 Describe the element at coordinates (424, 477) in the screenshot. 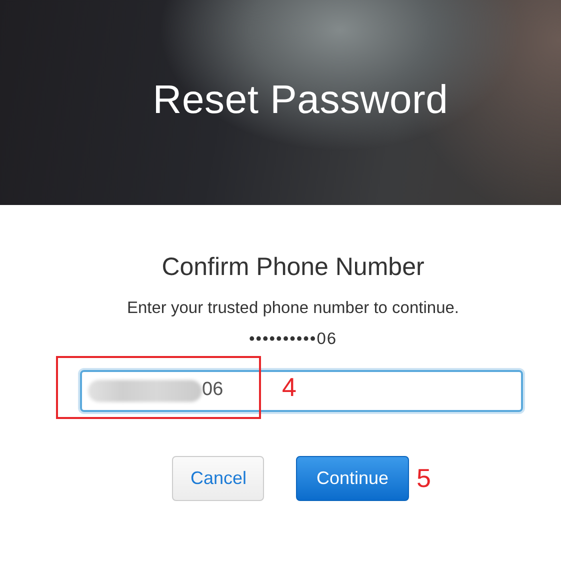

I see `step-number: 5` at that location.